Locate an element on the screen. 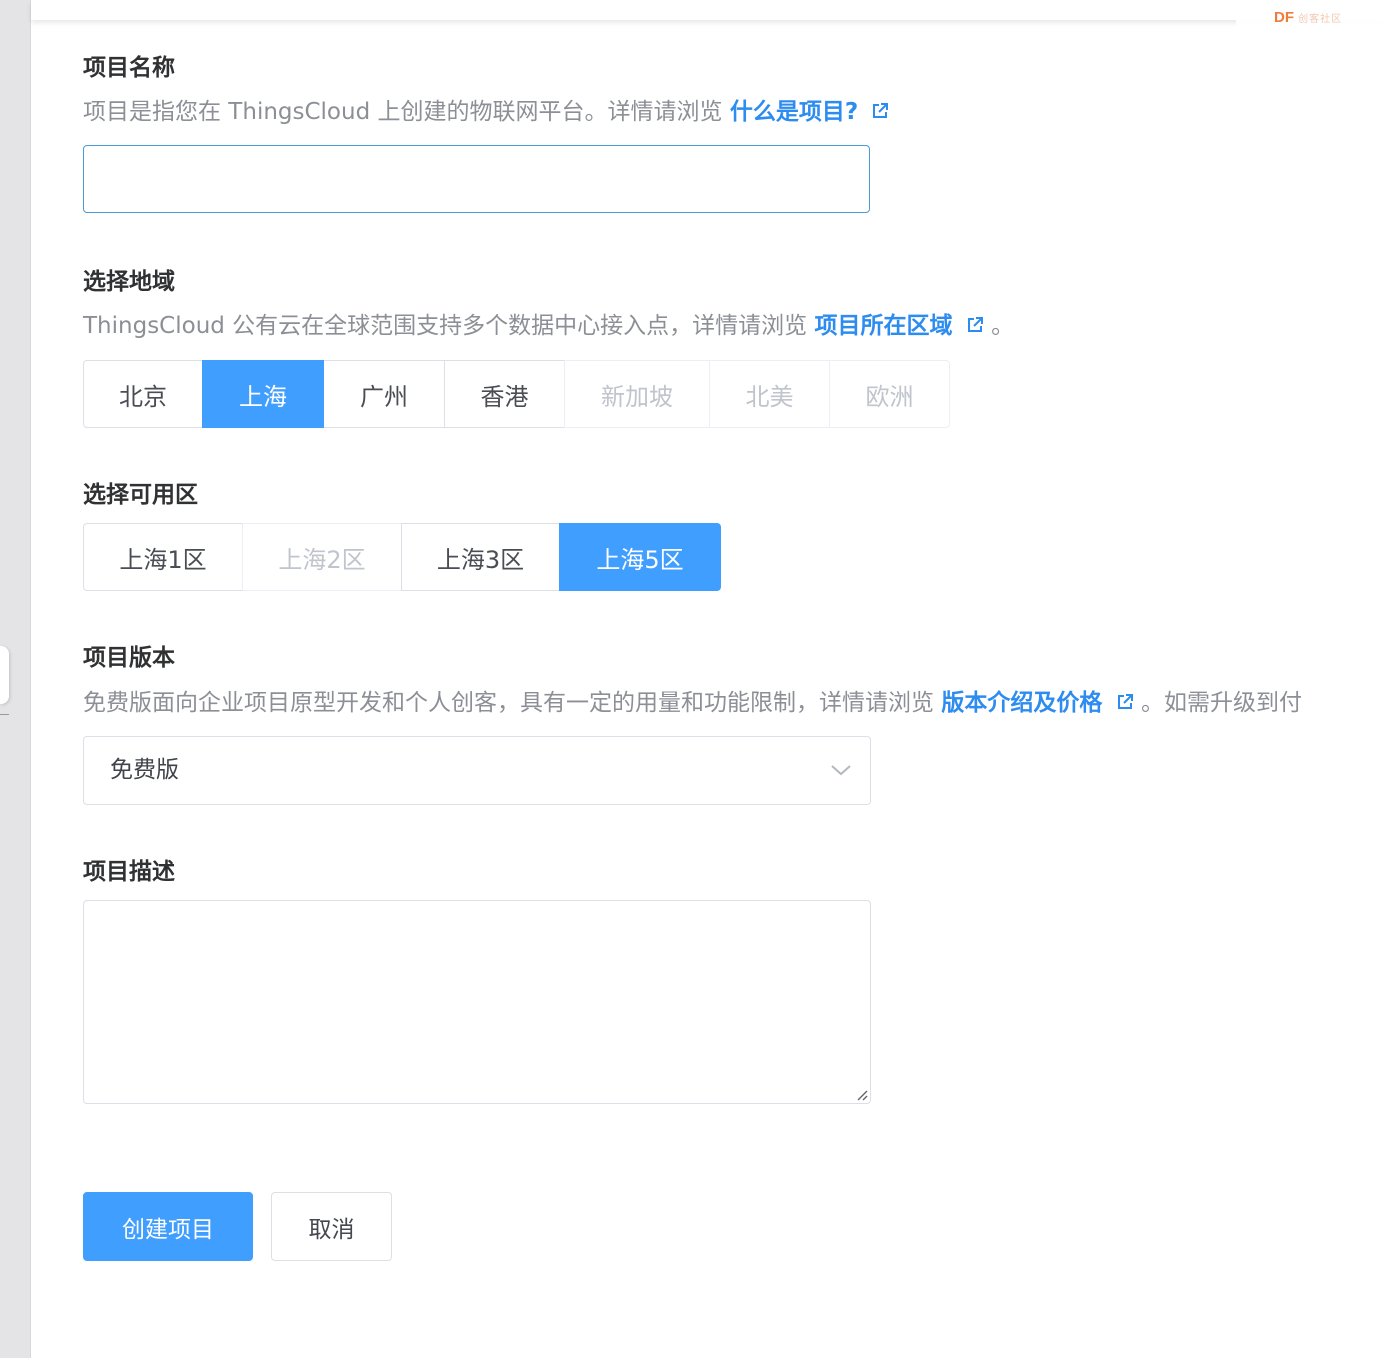 The width and height of the screenshot is (1382, 1358). region-option-guangzhou: 广州 is located at coordinates (384, 394).